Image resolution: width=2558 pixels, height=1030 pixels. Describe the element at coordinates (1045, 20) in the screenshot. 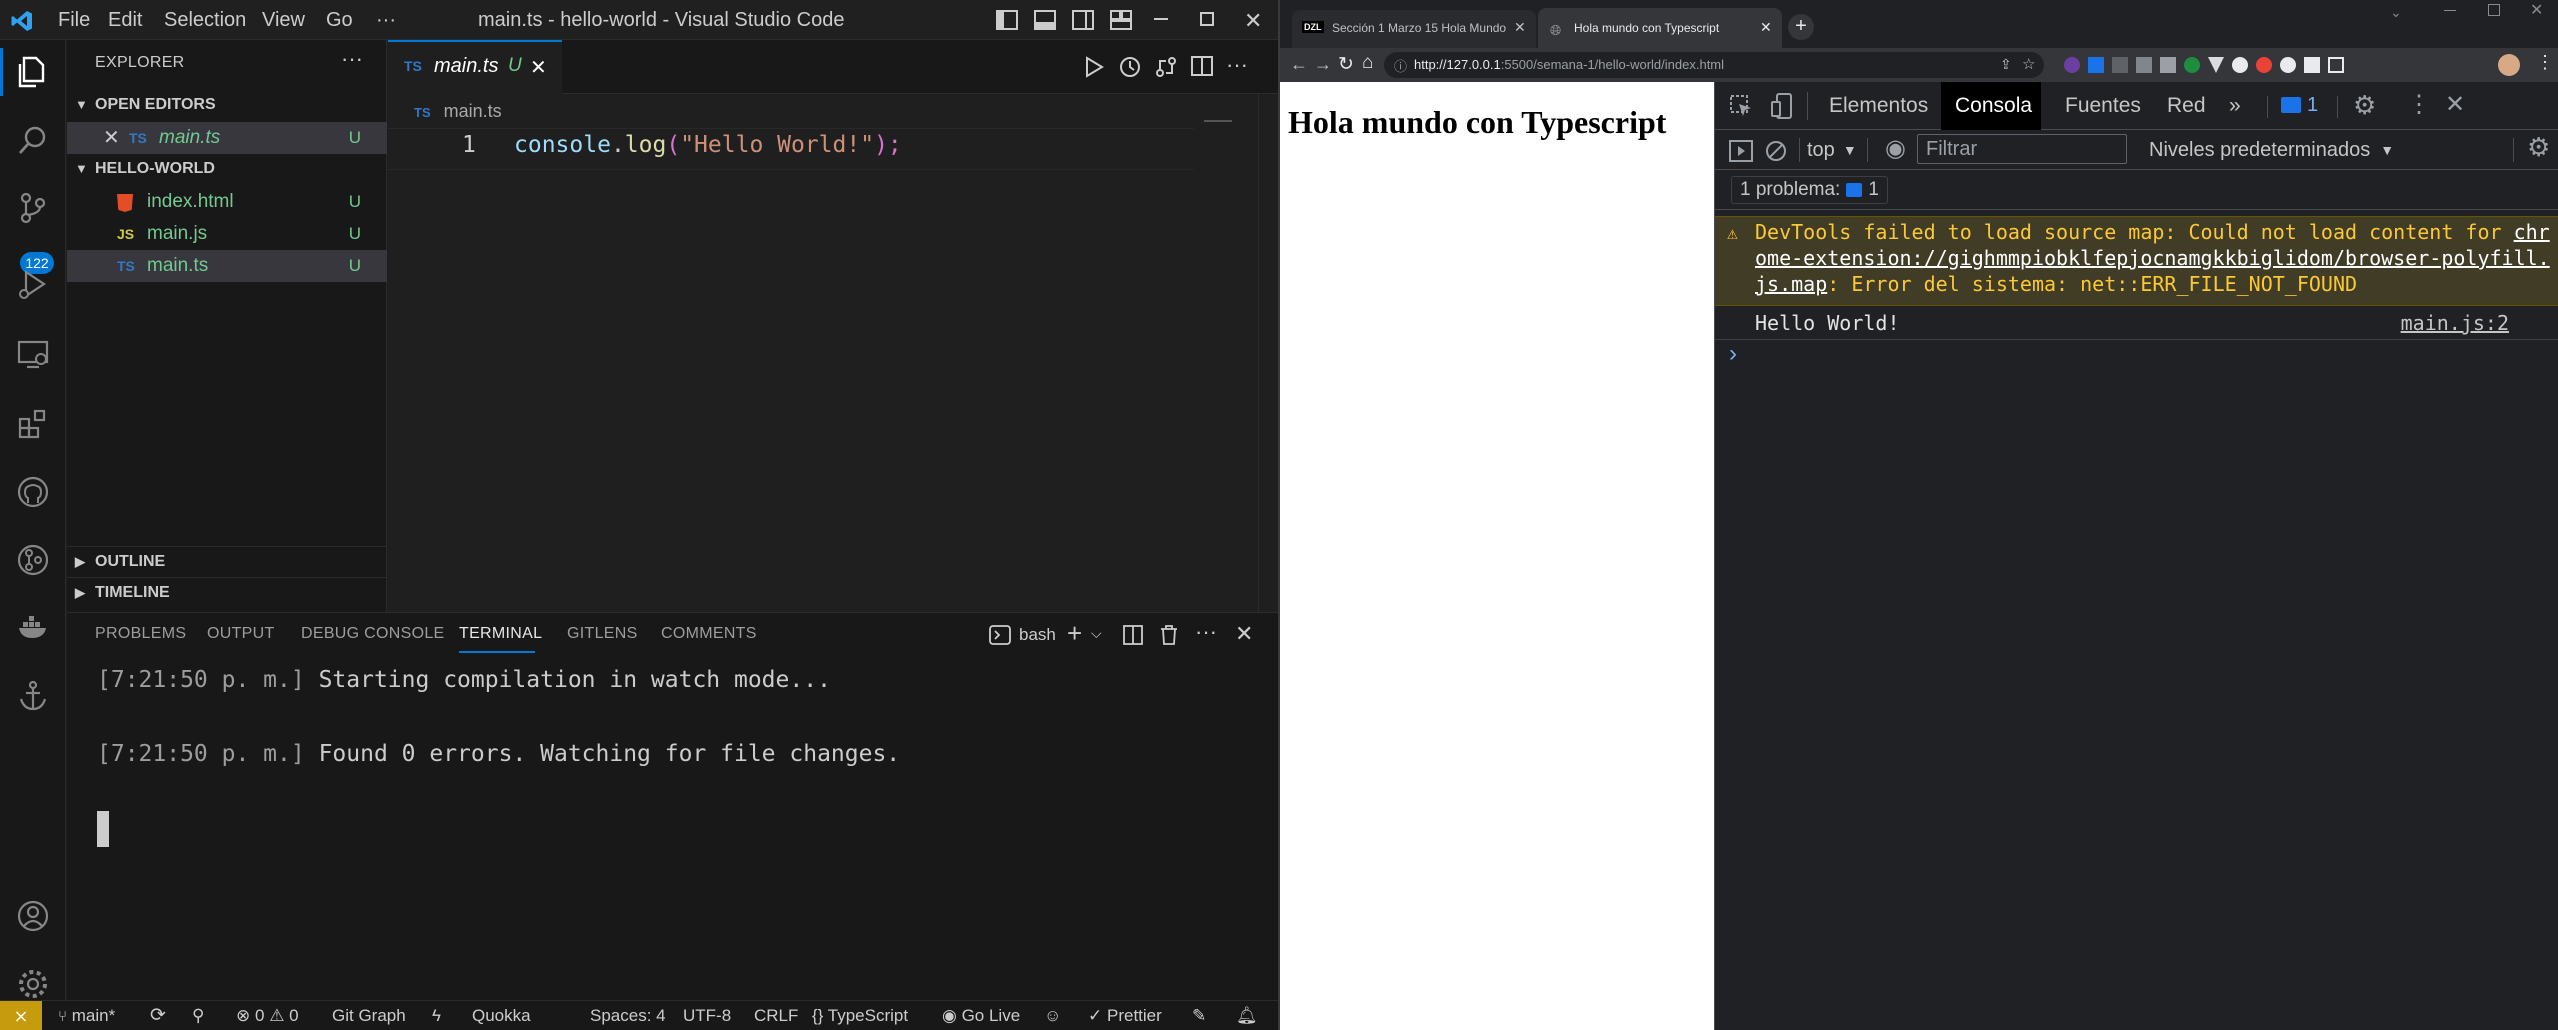

I see `toggle-panel-icon` at that location.